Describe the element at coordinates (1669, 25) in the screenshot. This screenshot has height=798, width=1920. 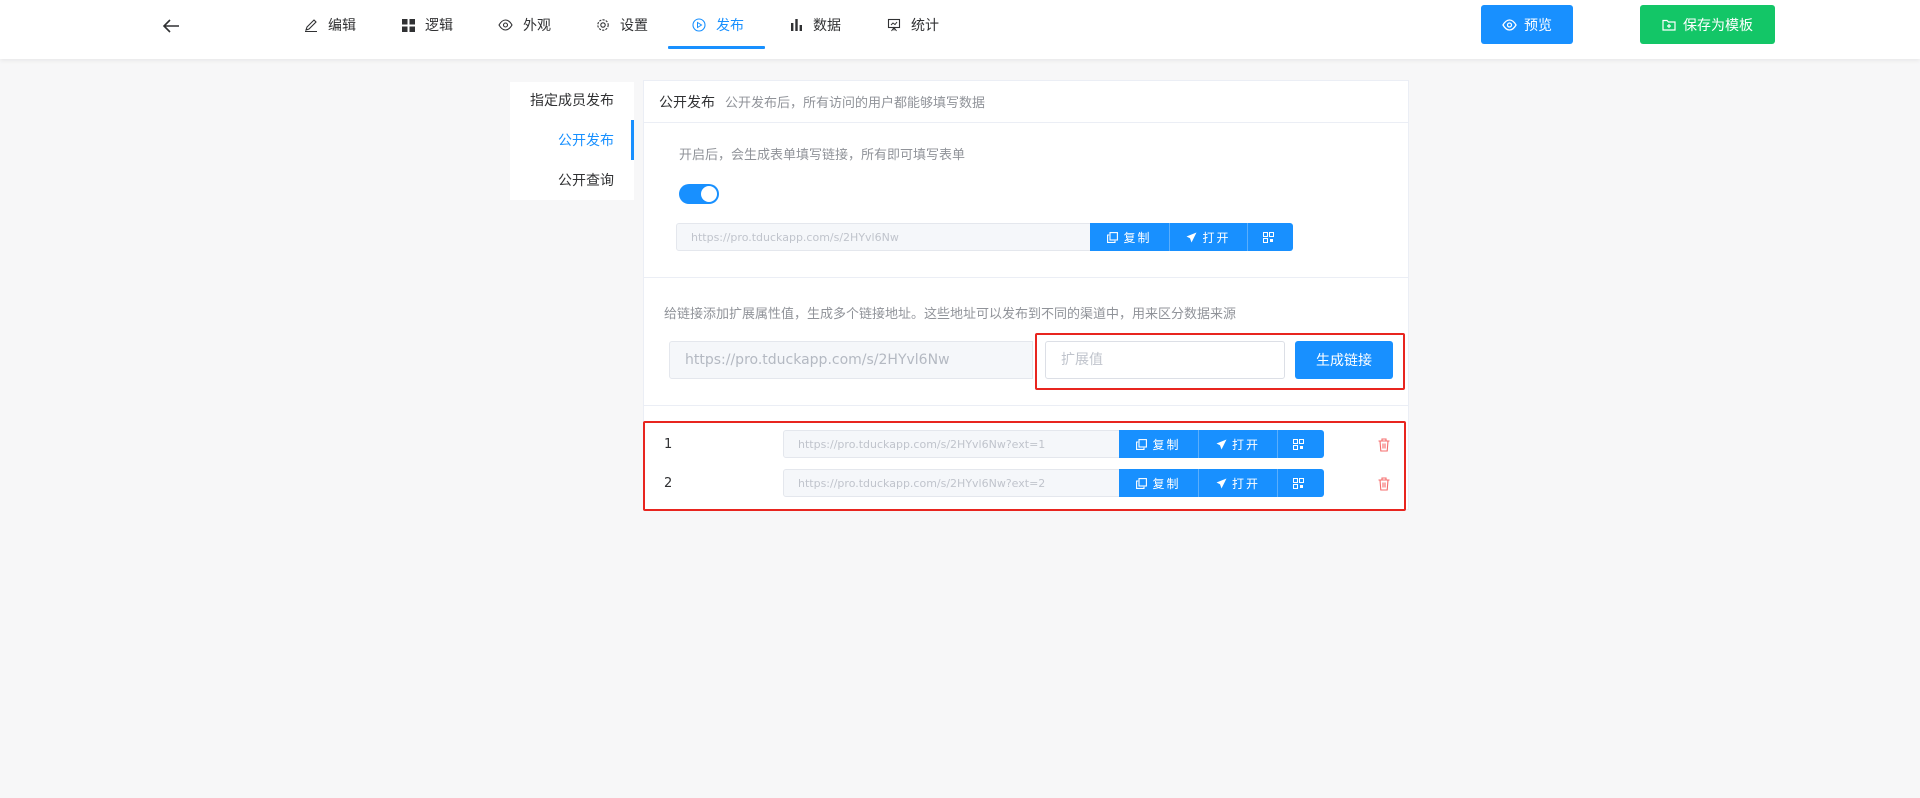
I see `folder-plus-icon` at that location.